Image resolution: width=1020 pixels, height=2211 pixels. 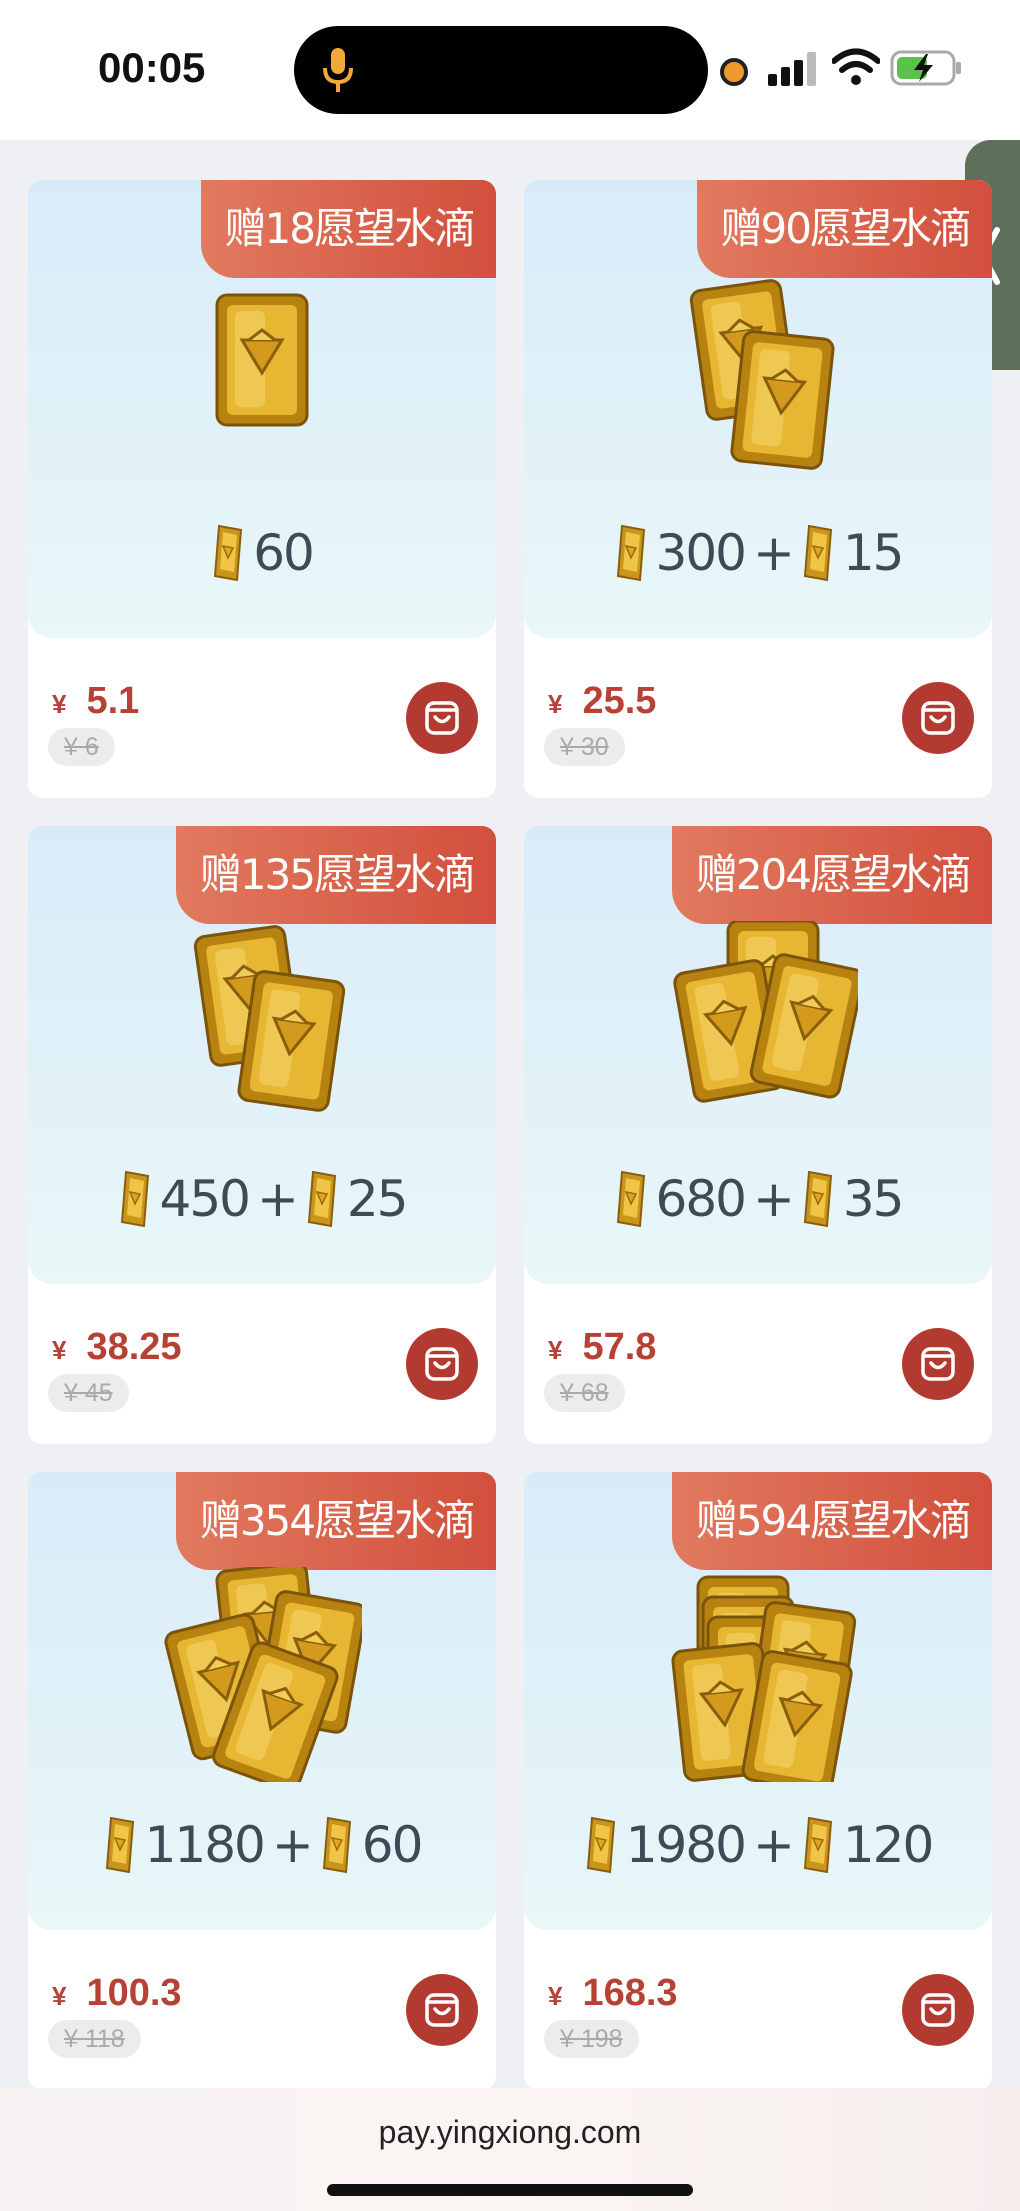 What do you see at coordinates (134, 1993) in the screenshot?
I see `price-value: 100.3` at bounding box center [134, 1993].